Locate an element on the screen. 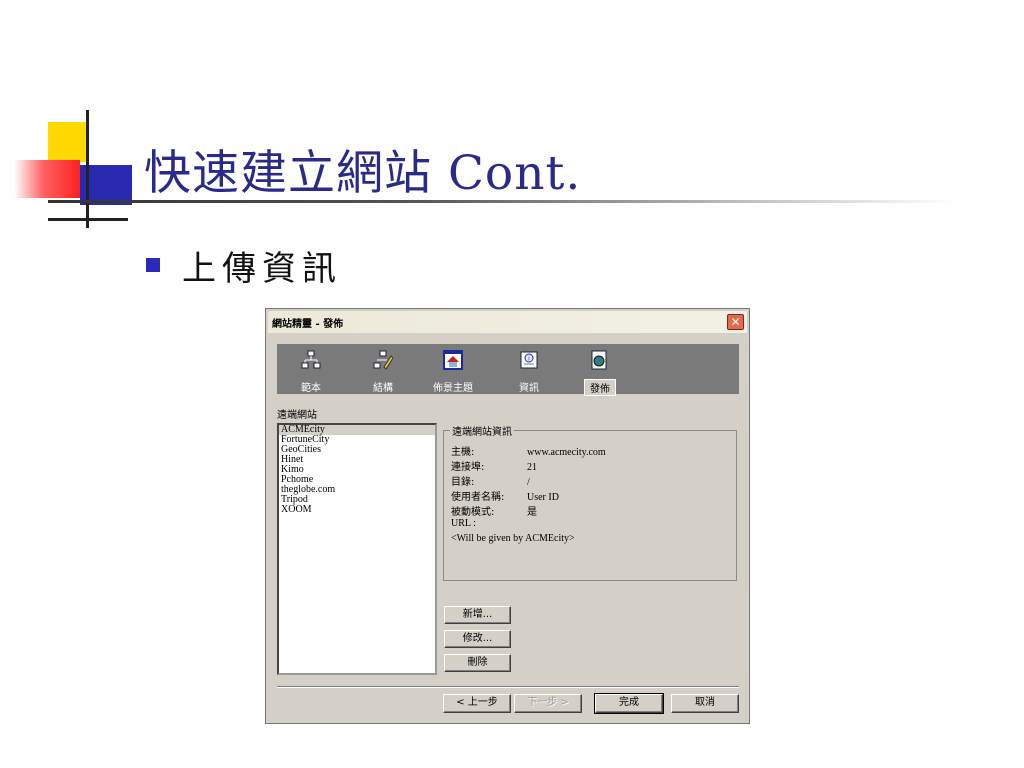  remote-sites-label: 遠端網站 is located at coordinates (297, 415).